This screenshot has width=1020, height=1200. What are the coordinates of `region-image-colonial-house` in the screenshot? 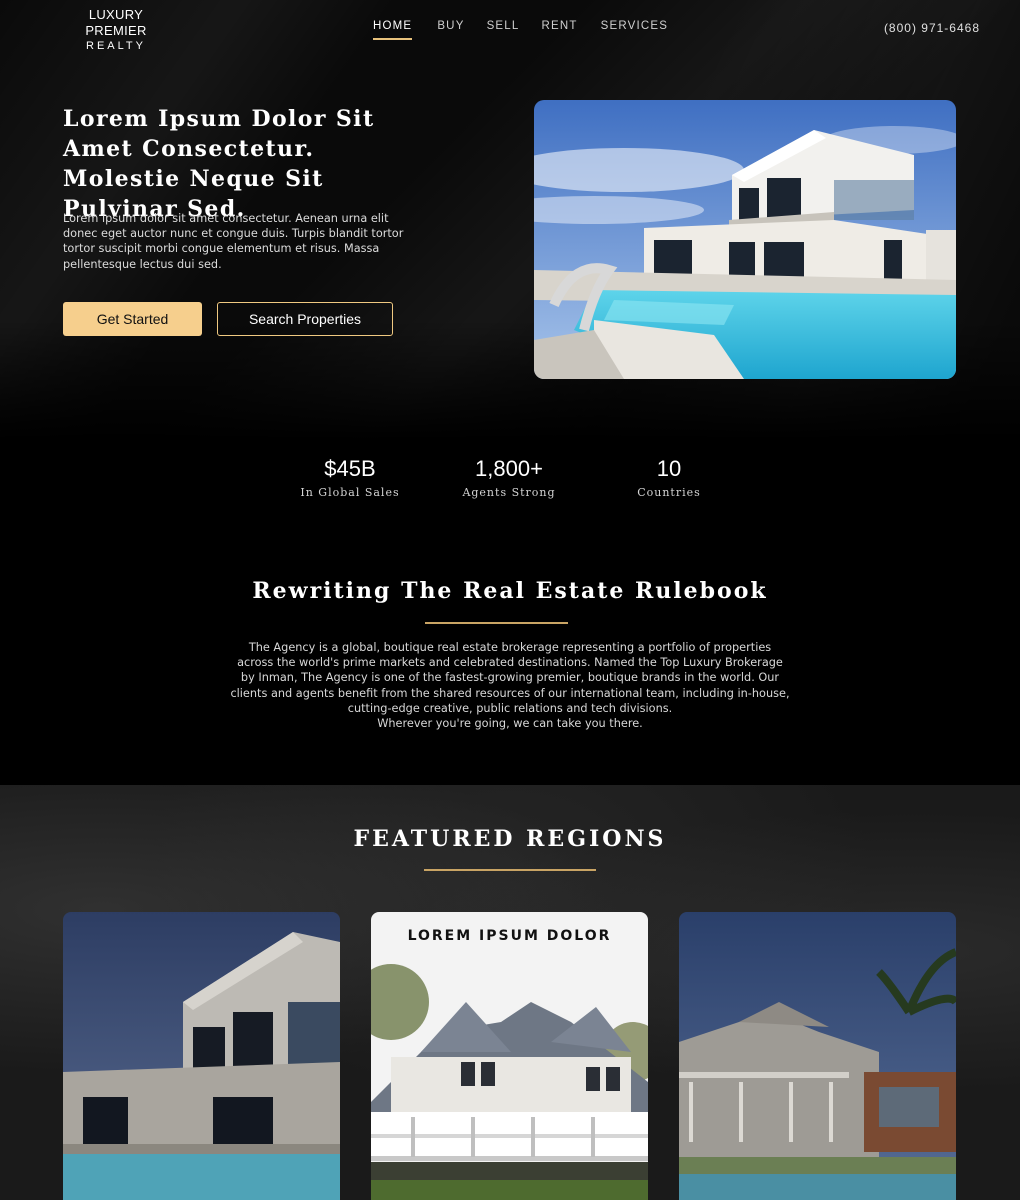 It's located at (509, 1056).